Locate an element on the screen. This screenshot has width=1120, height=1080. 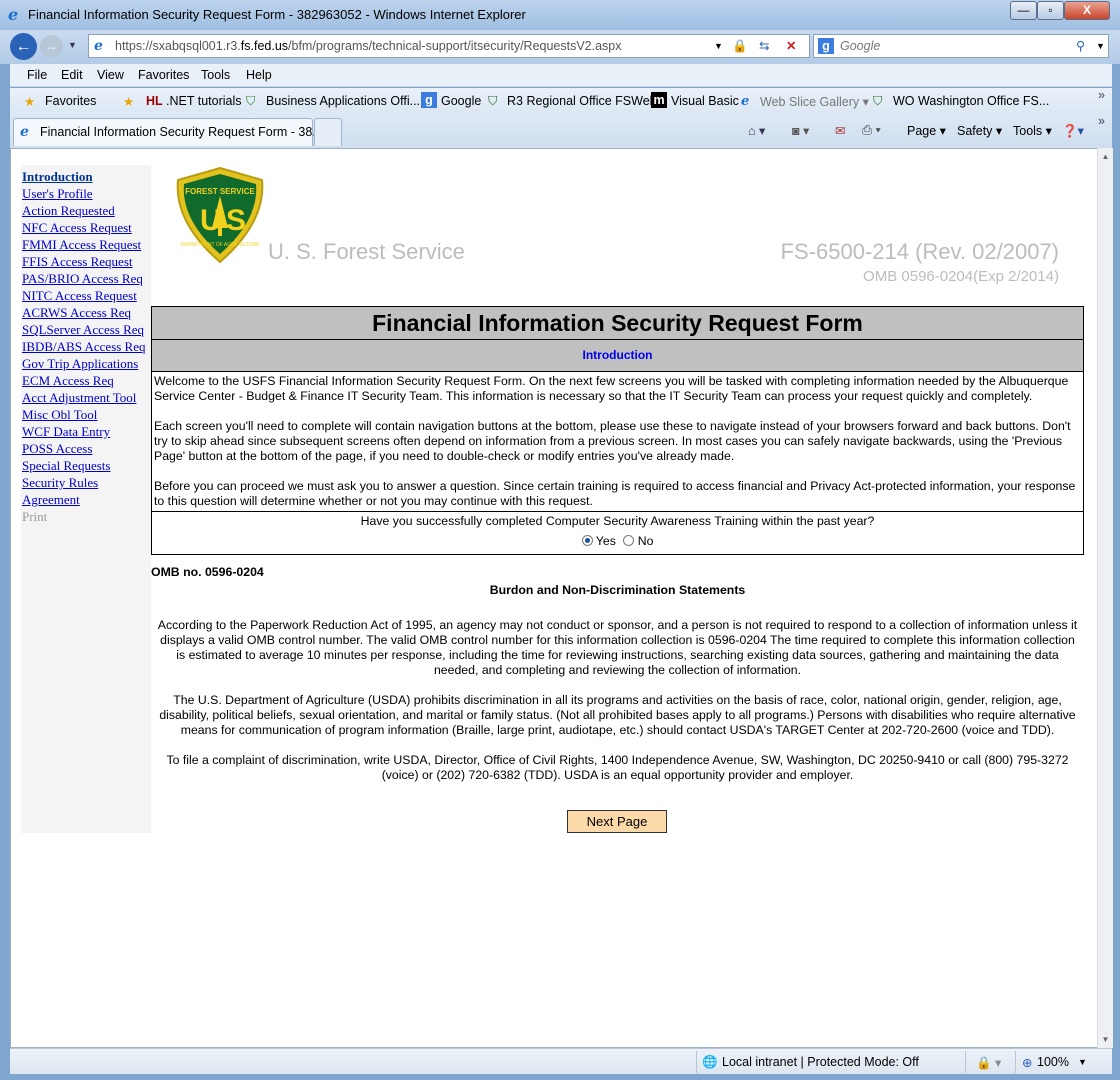
search-icon: ⚲ is located at coordinates (1080, 46).